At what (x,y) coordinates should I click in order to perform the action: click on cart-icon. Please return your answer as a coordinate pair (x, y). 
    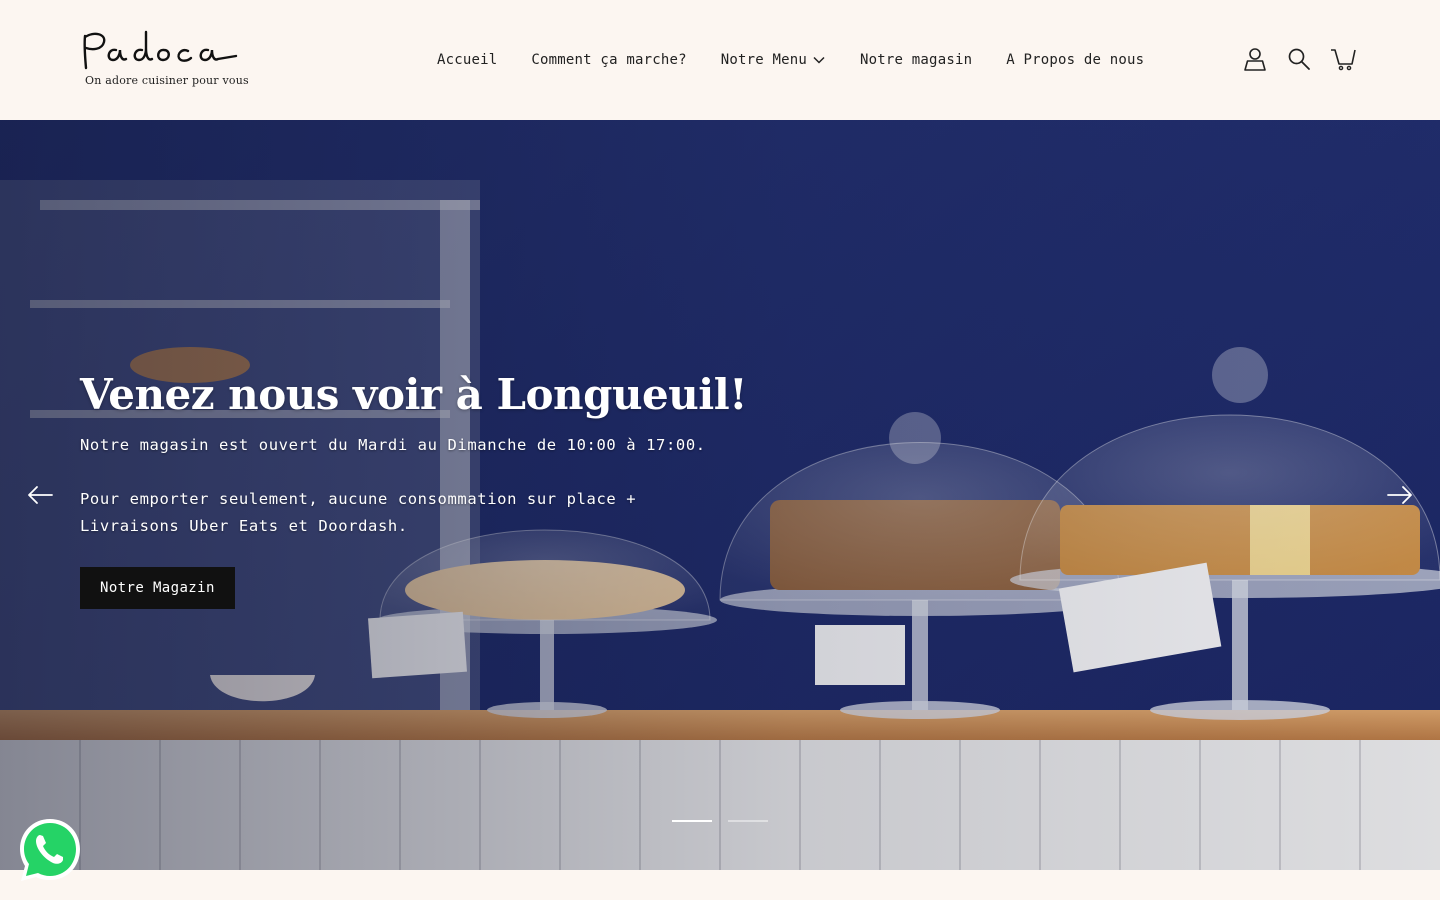
    Looking at the image, I should click on (1343, 60).